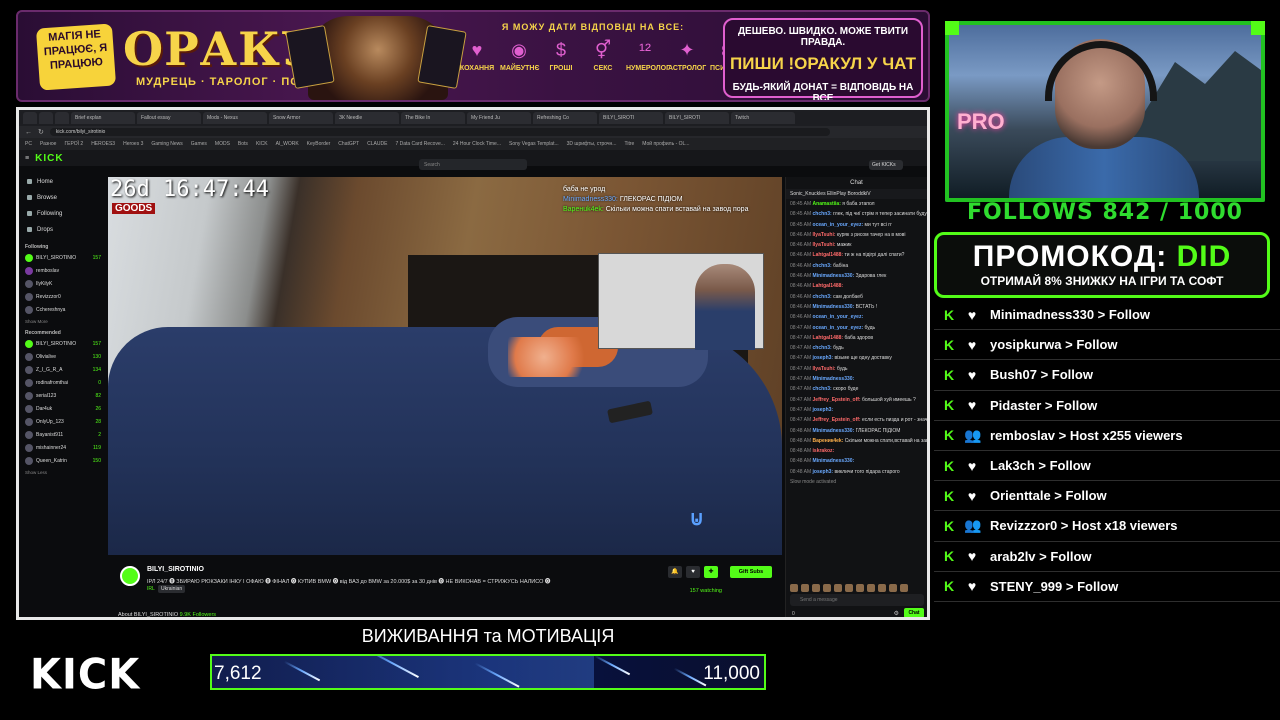  I want to click on bookmark: Heroes 3, so click(133, 144).